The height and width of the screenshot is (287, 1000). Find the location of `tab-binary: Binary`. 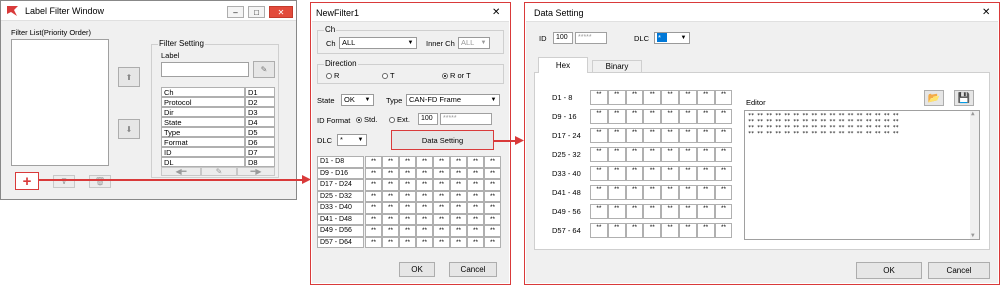

tab-binary: Binary is located at coordinates (617, 66).